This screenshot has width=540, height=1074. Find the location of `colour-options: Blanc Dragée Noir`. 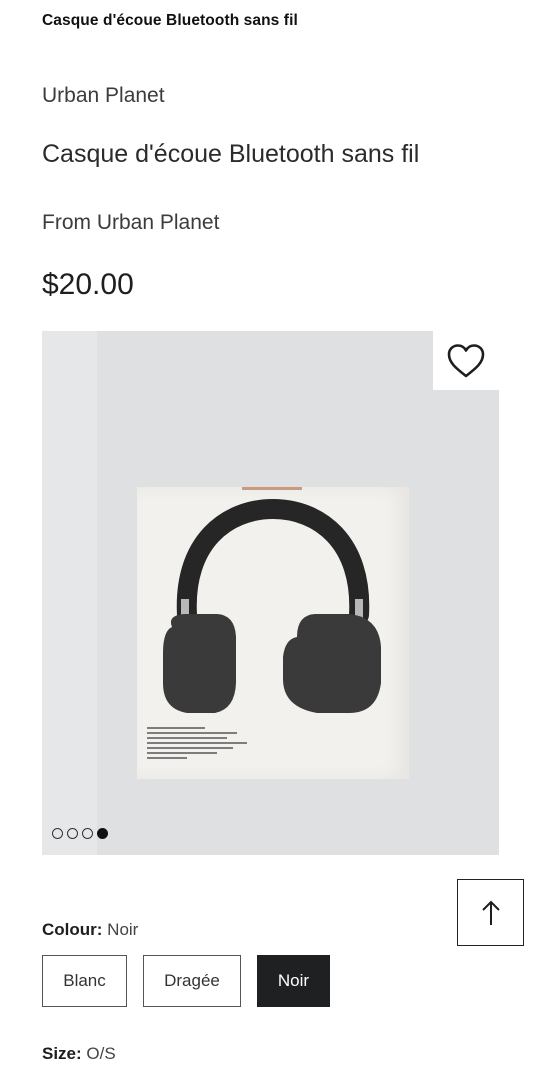

colour-options: Blanc Dragée Noir is located at coordinates (186, 981).